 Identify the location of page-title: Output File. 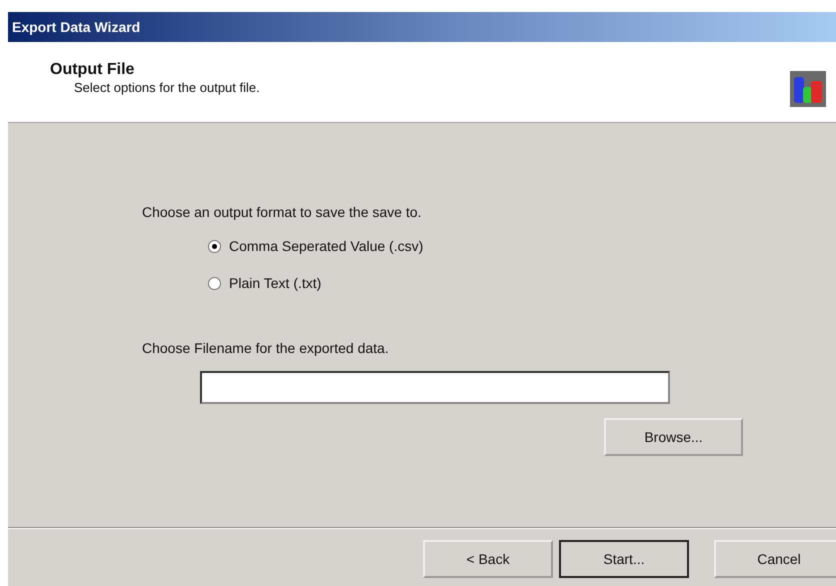
(93, 70).